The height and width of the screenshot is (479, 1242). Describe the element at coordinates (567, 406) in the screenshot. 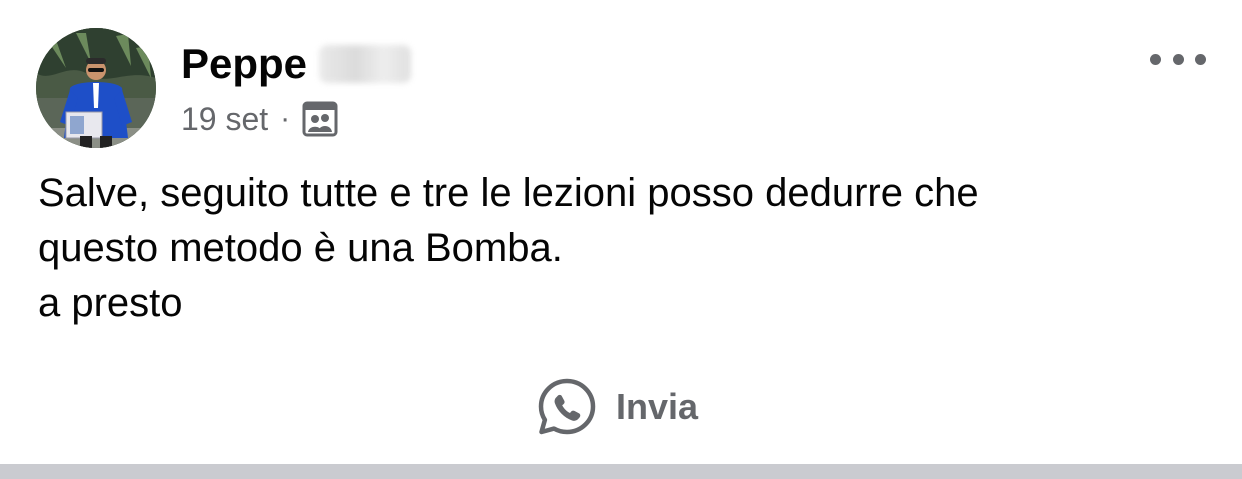

I see `whatsapp-icon` at that location.